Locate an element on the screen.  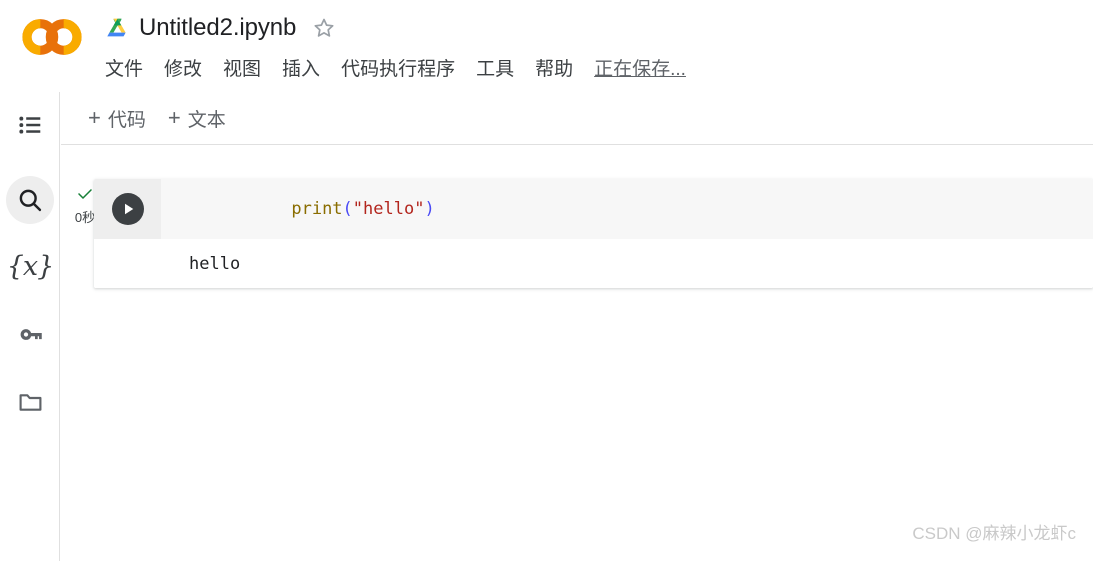
watermark: CSDN @麻辣小龙虾c is located at coordinates (994, 533).